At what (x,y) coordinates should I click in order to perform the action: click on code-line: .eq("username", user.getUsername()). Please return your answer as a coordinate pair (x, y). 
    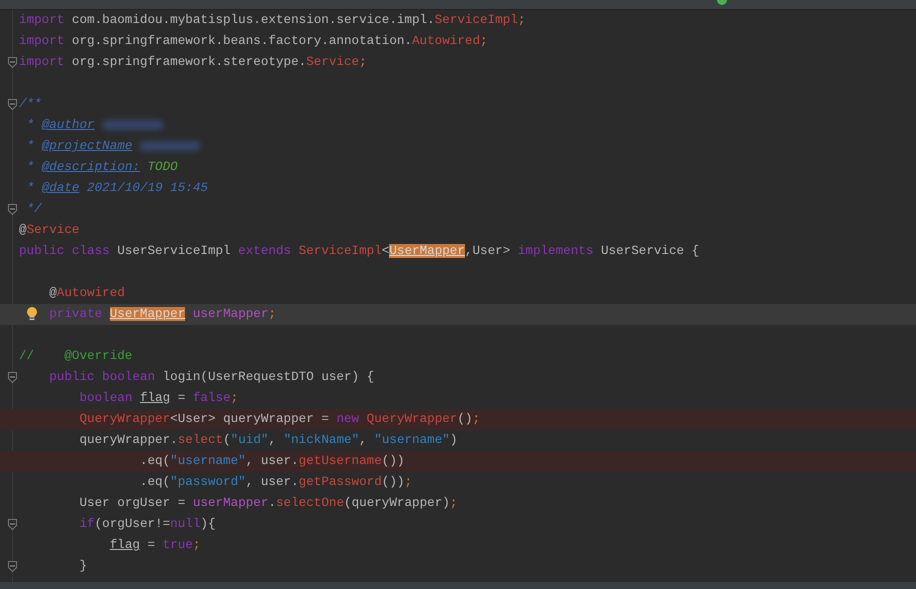
    Looking at the image, I should click on (271, 461).